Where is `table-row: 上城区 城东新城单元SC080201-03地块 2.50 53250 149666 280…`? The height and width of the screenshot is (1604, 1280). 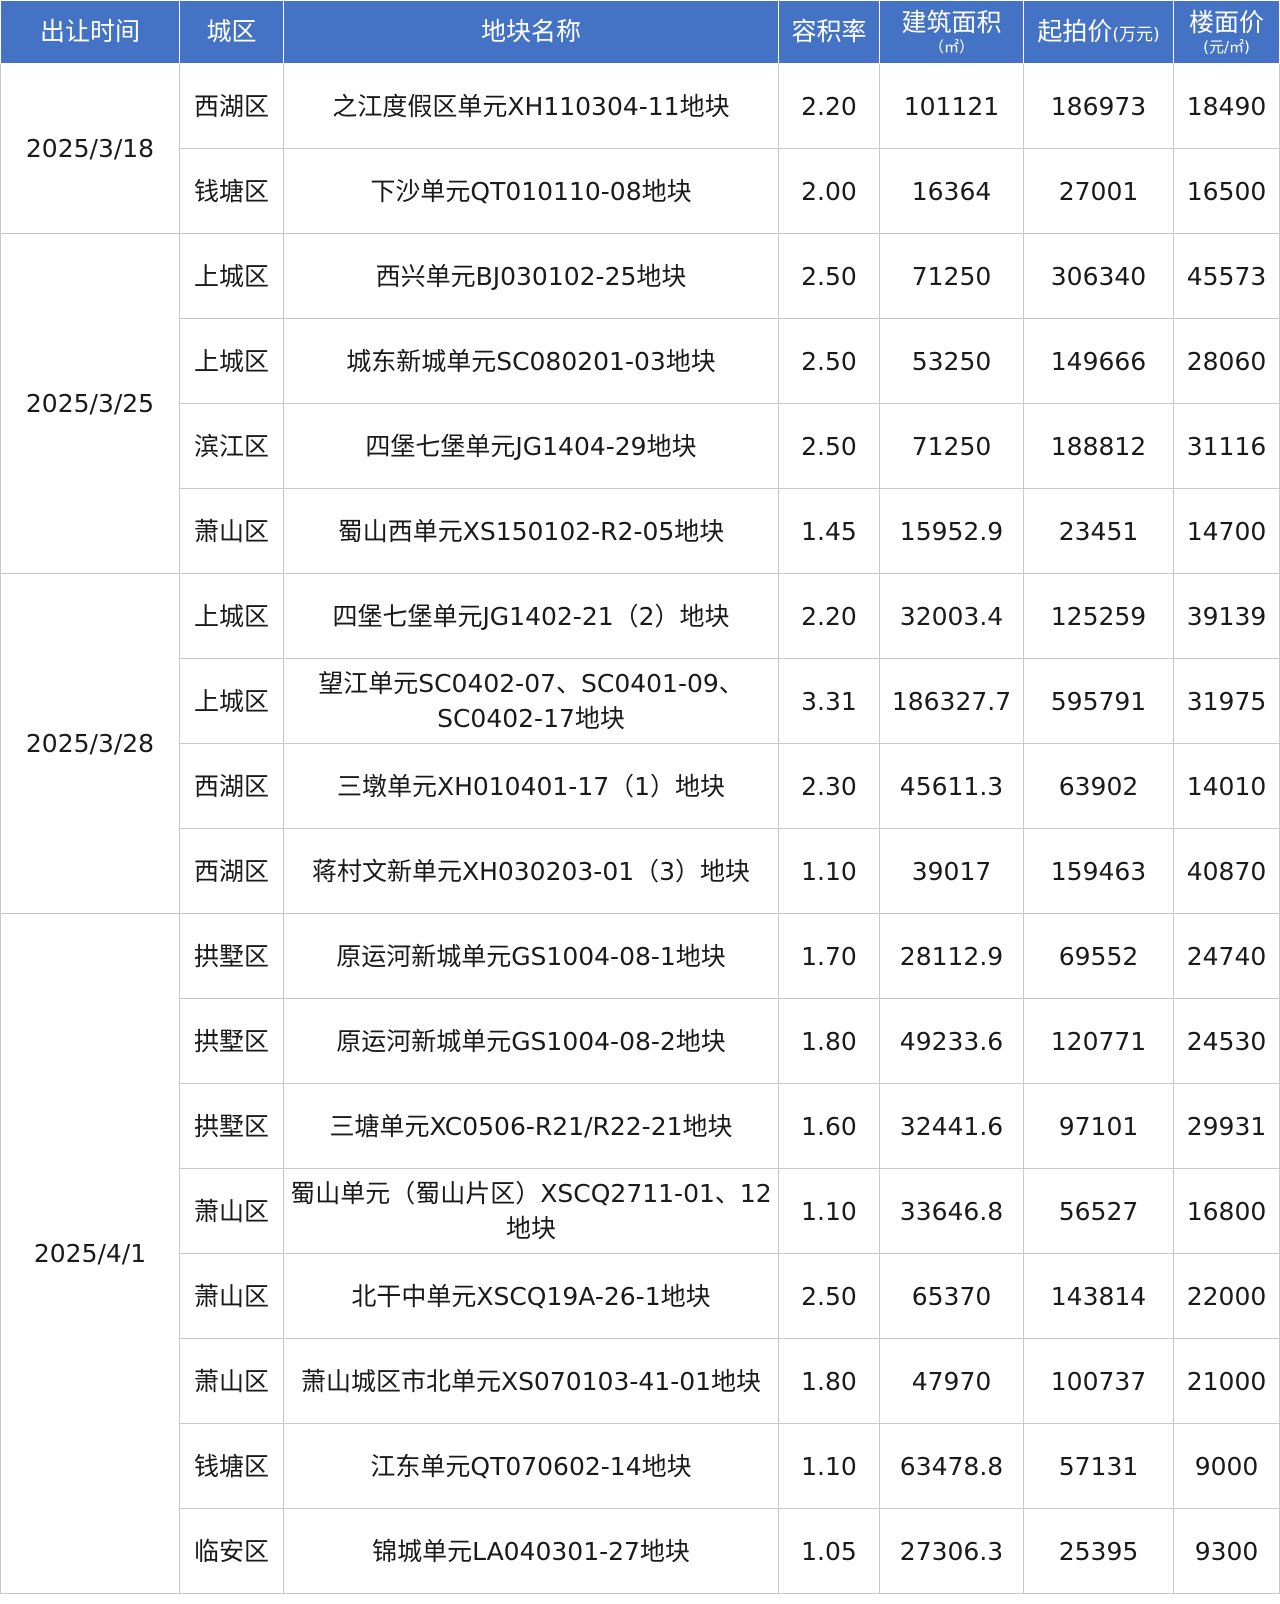 table-row: 上城区 城东新城单元SC080201-03地块 2.50 53250 149666 280… is located at coordinates (640, 361).